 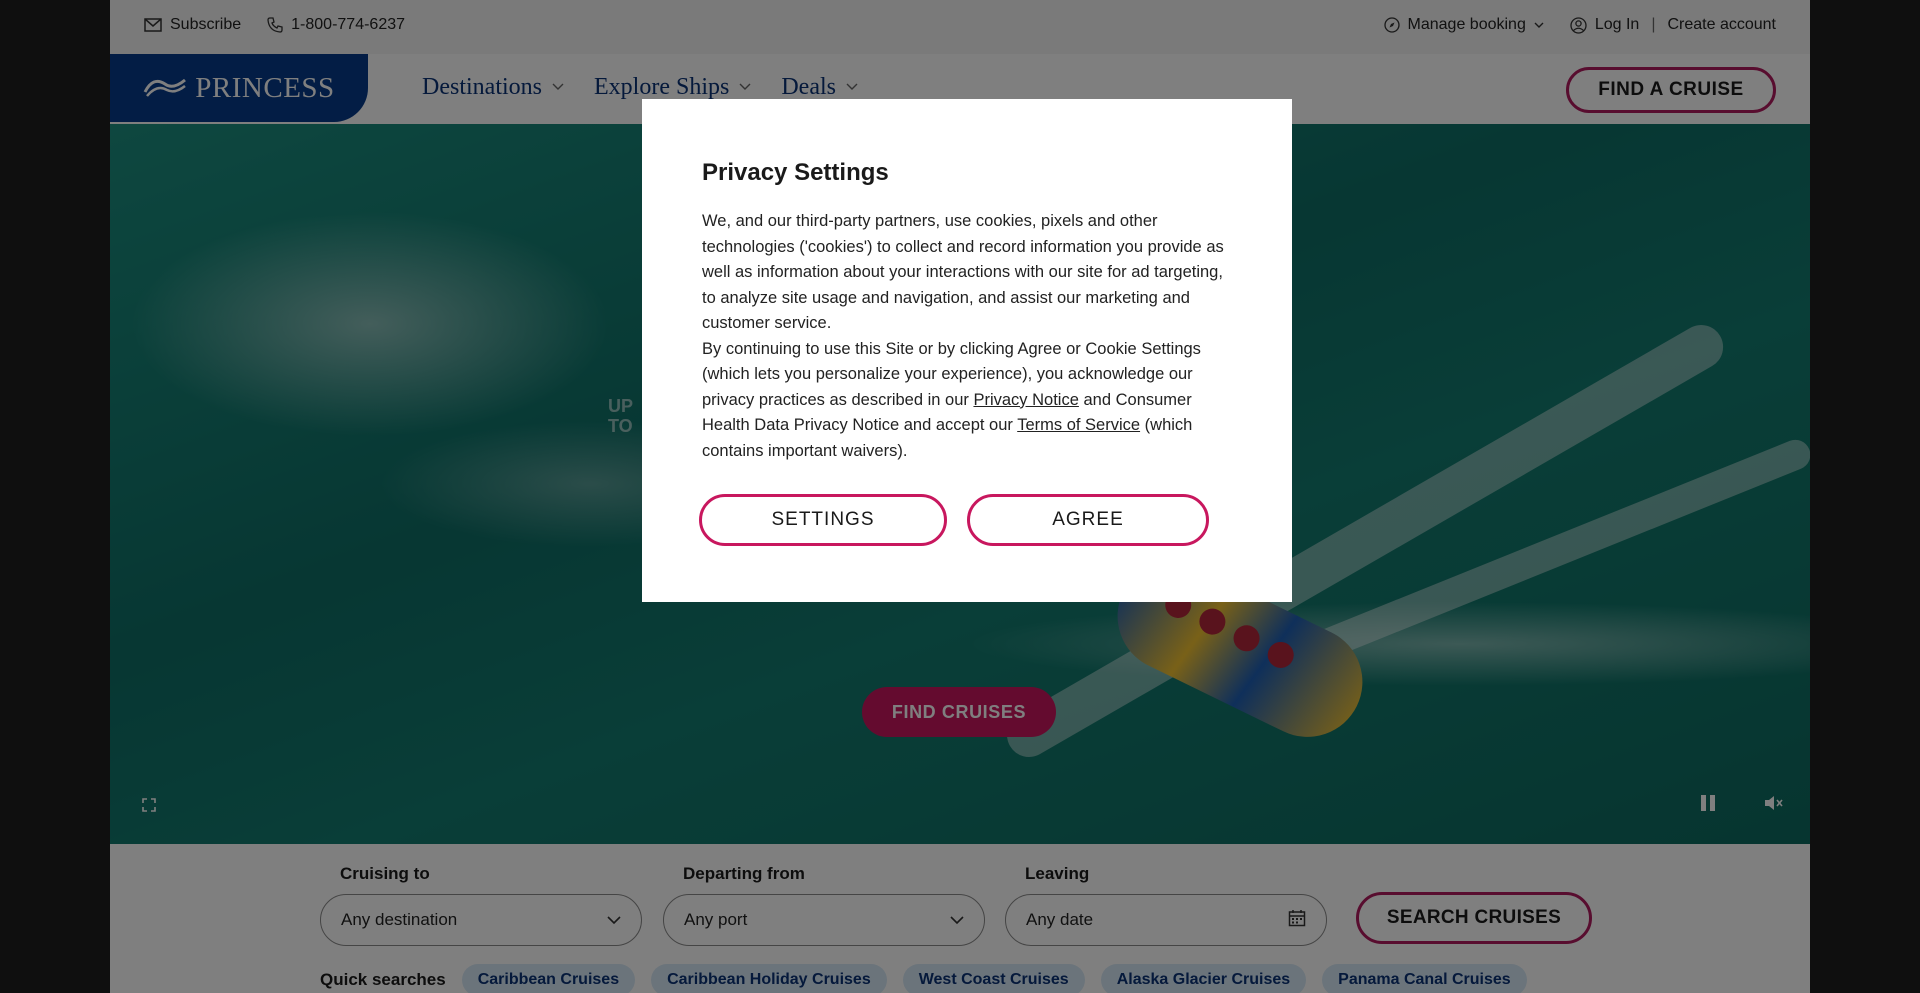 I want to click on terms-of-service-link: Terms of Service, so click(x=1078, y=425).